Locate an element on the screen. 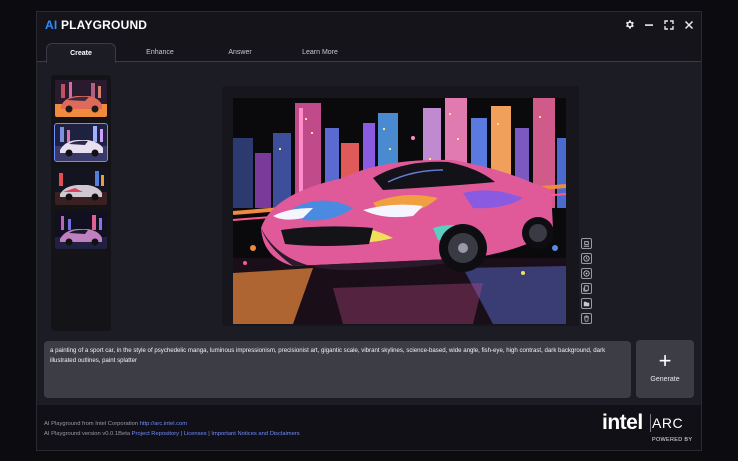  copy-icon is located at coordinates (586, 288).